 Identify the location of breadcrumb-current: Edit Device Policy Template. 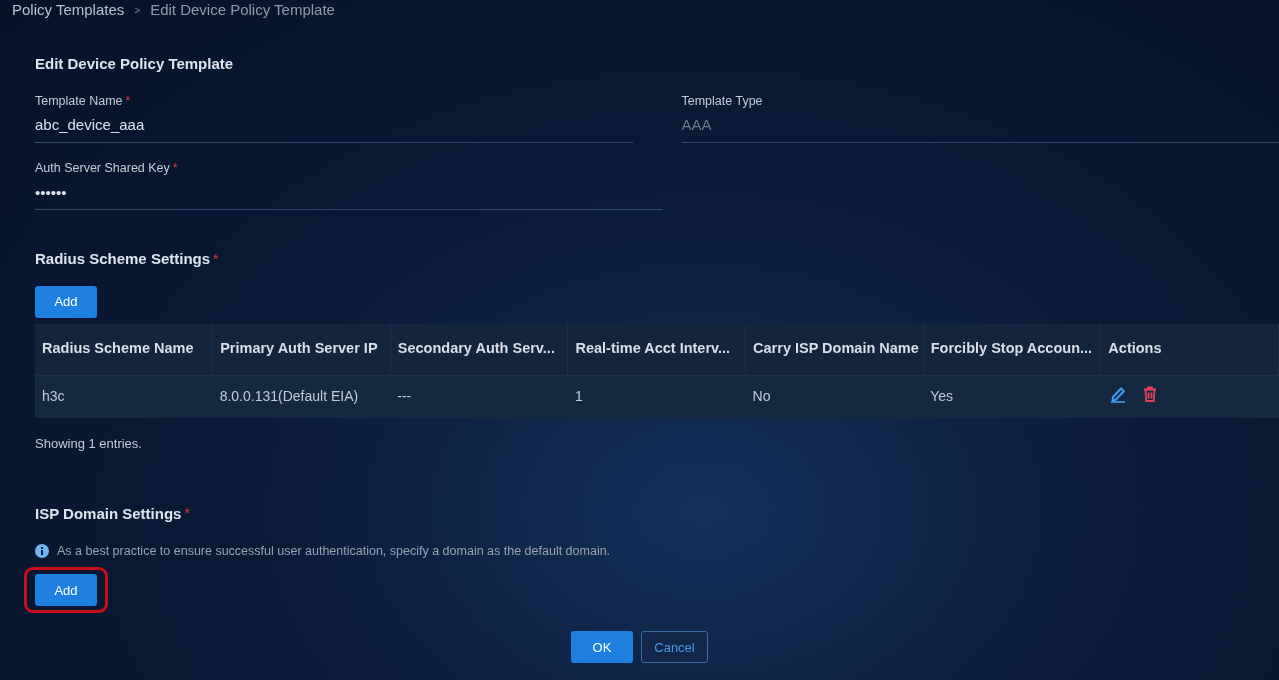
(242, 10).